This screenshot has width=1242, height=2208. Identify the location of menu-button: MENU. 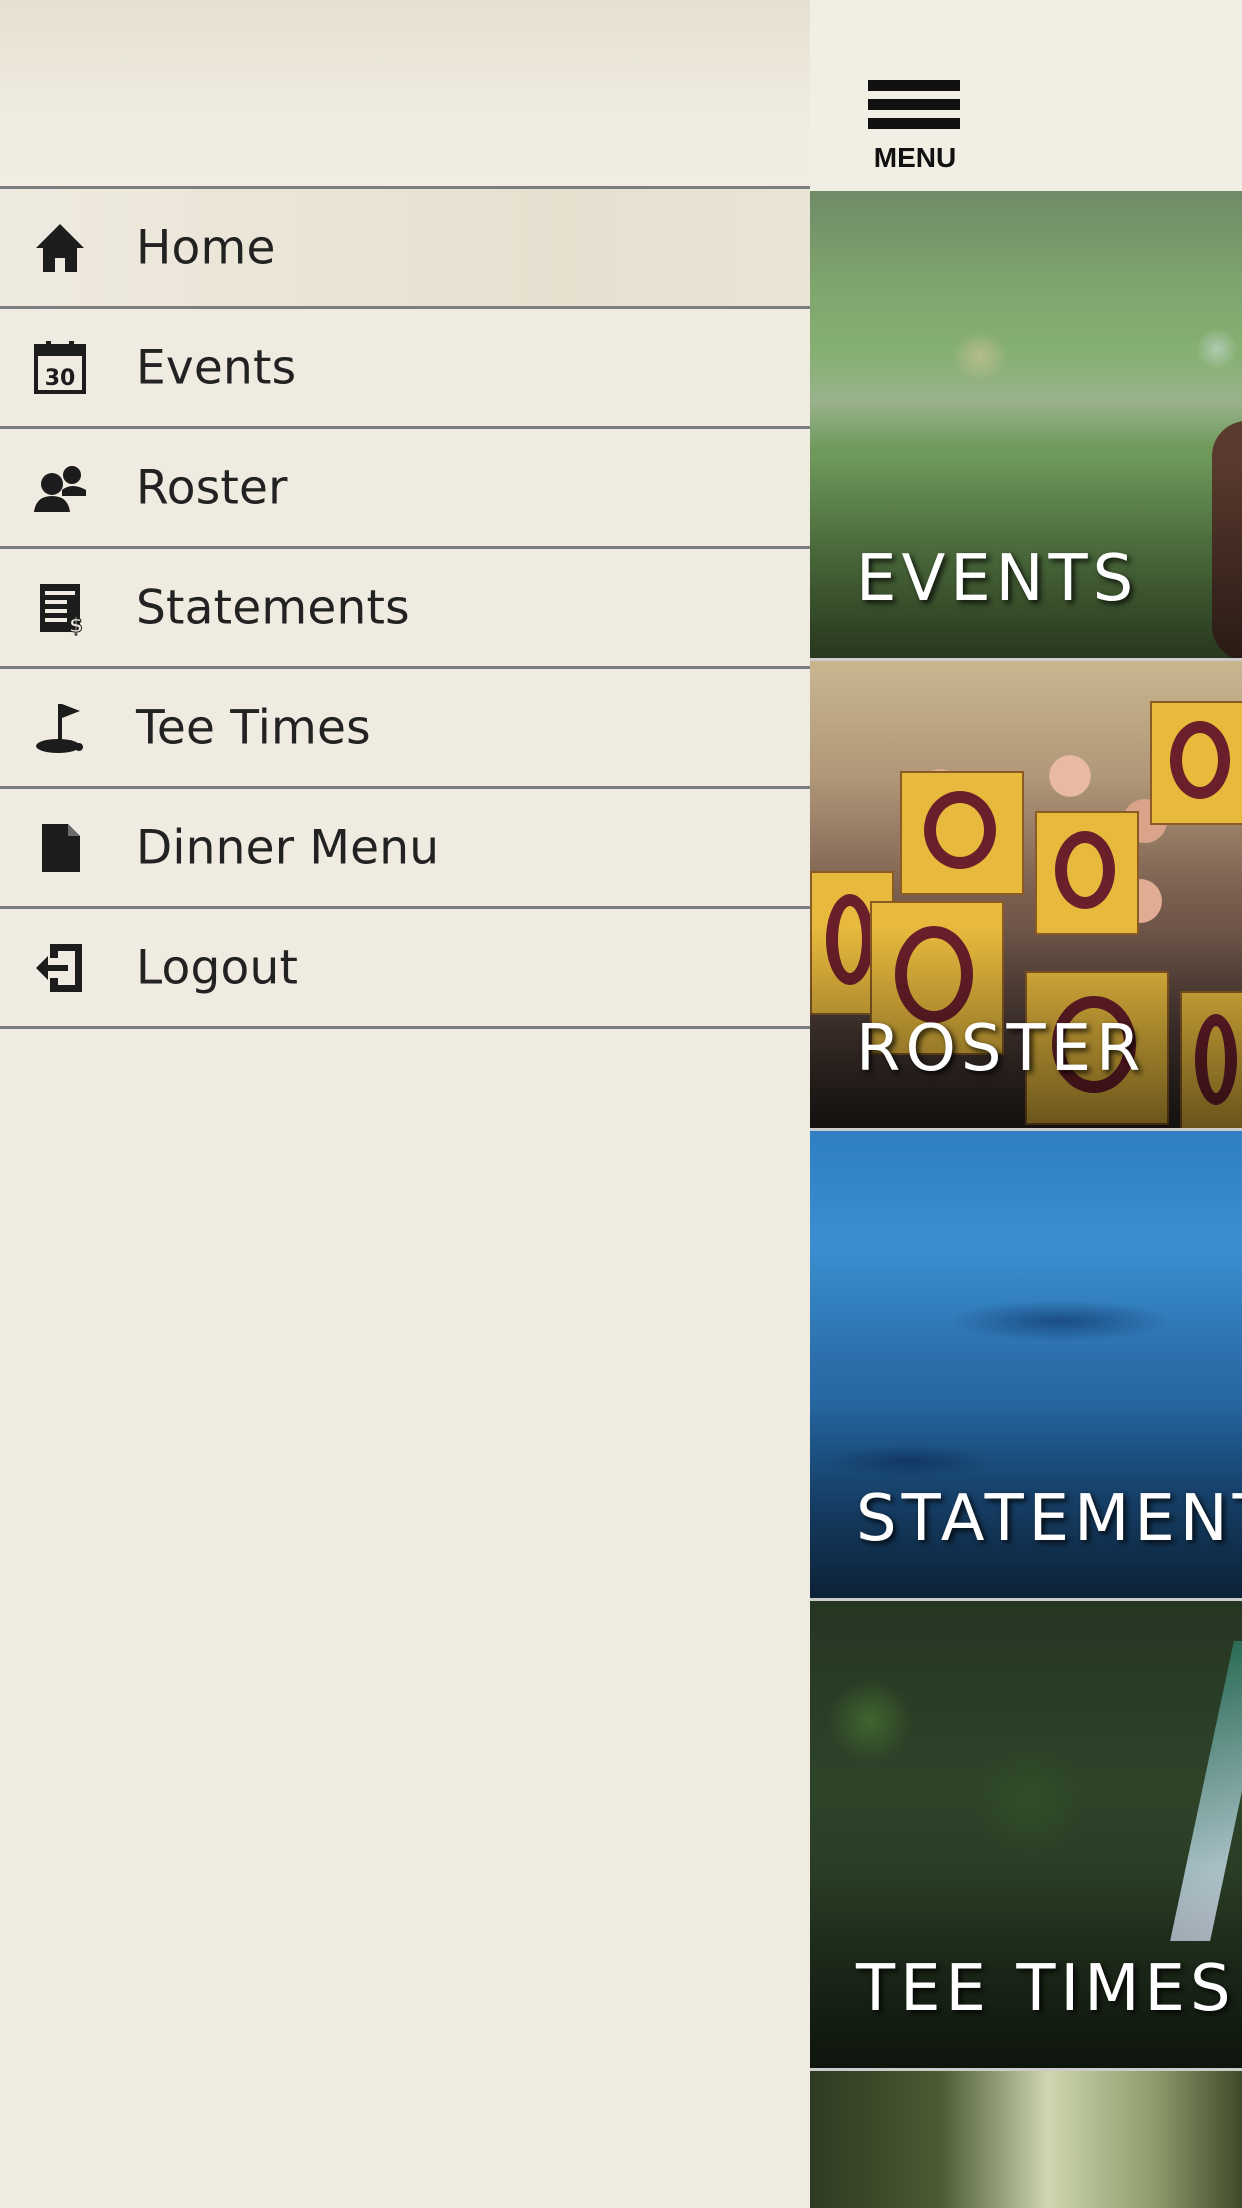
(915, 130).